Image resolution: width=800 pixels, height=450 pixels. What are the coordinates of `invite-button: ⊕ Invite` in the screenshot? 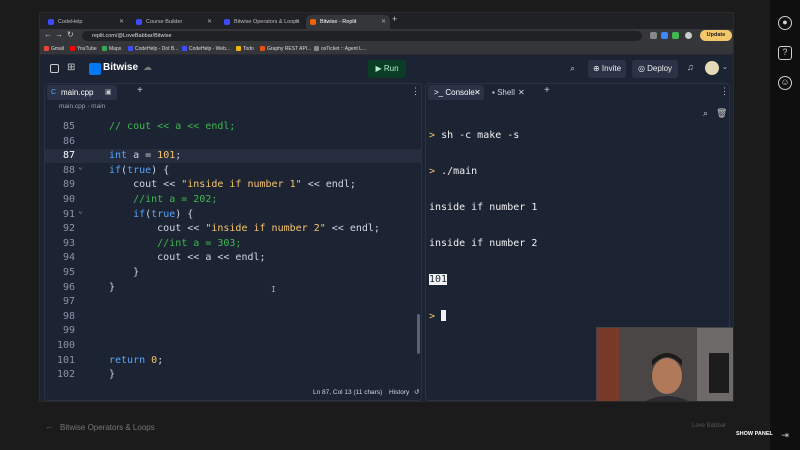 It's located at (607, 69).